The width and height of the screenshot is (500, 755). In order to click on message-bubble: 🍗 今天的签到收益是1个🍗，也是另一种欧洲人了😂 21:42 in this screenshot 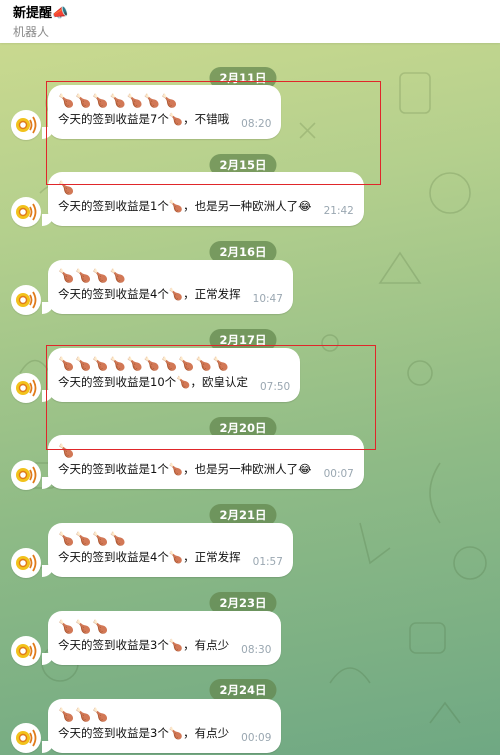, I will do `click(203, 199)`.